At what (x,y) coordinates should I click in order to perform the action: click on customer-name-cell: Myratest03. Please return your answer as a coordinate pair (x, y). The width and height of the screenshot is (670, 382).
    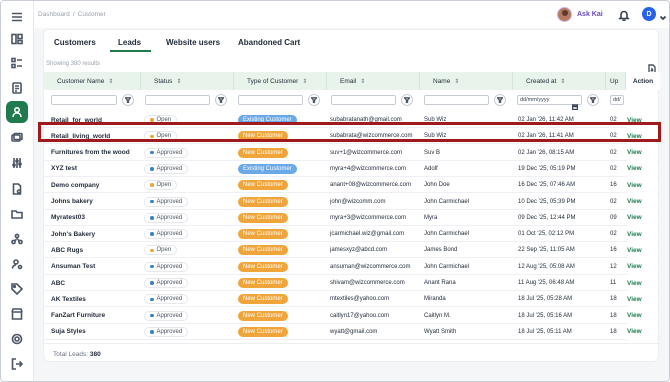
    Looking at the image, I should click on (96, 218).